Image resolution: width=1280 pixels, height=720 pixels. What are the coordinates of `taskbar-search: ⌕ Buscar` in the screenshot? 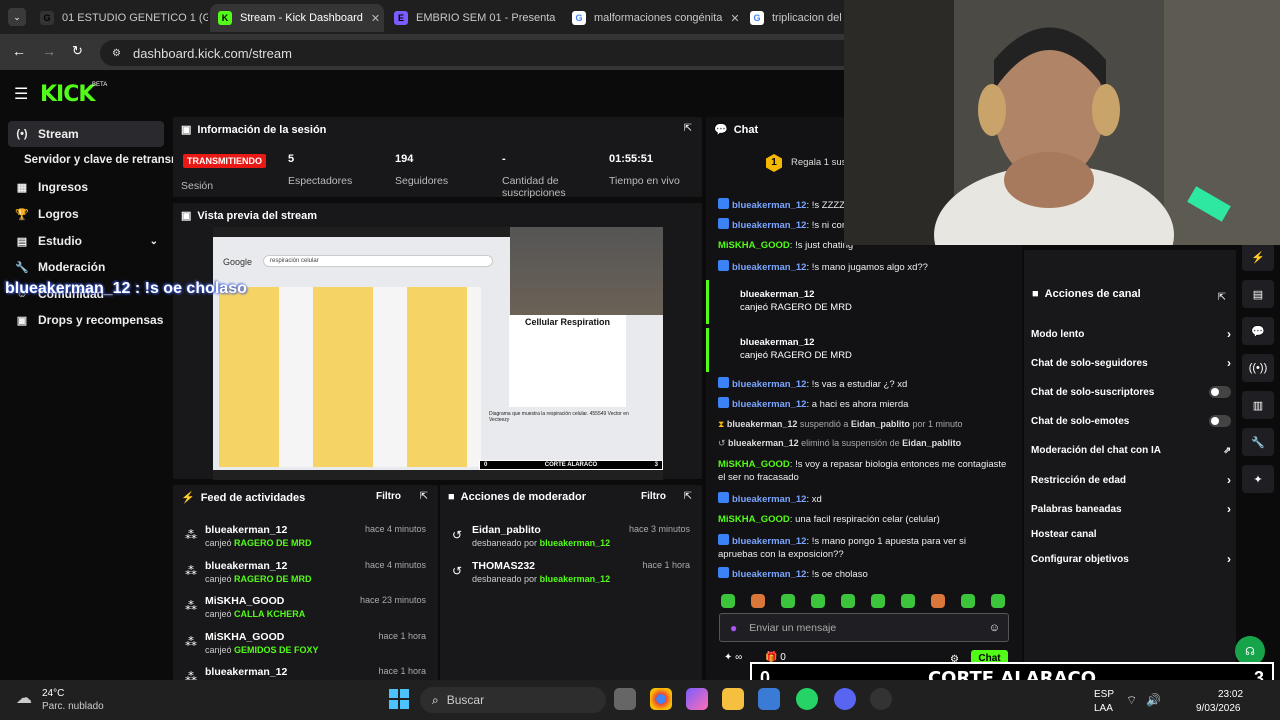 It's located at (513, 700).